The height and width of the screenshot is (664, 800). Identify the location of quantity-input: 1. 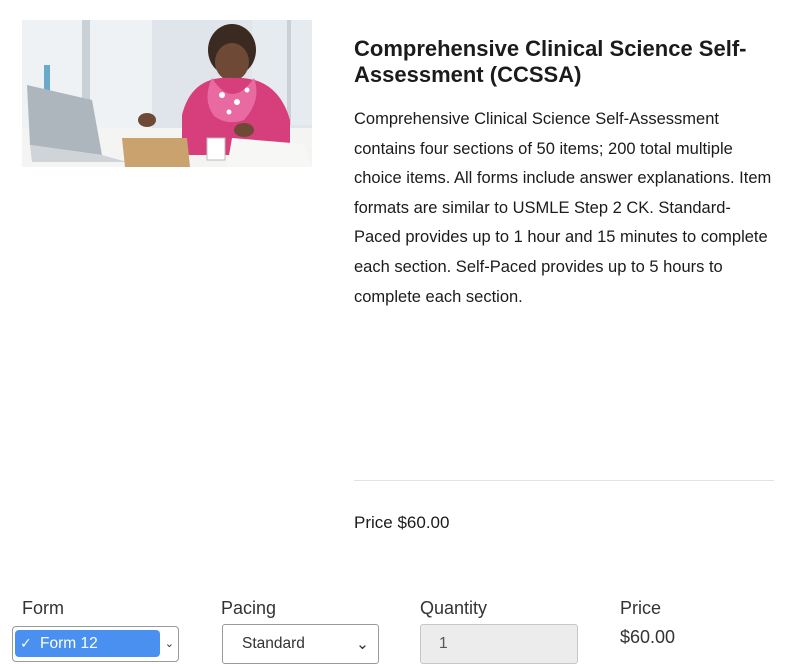
(499, 644).